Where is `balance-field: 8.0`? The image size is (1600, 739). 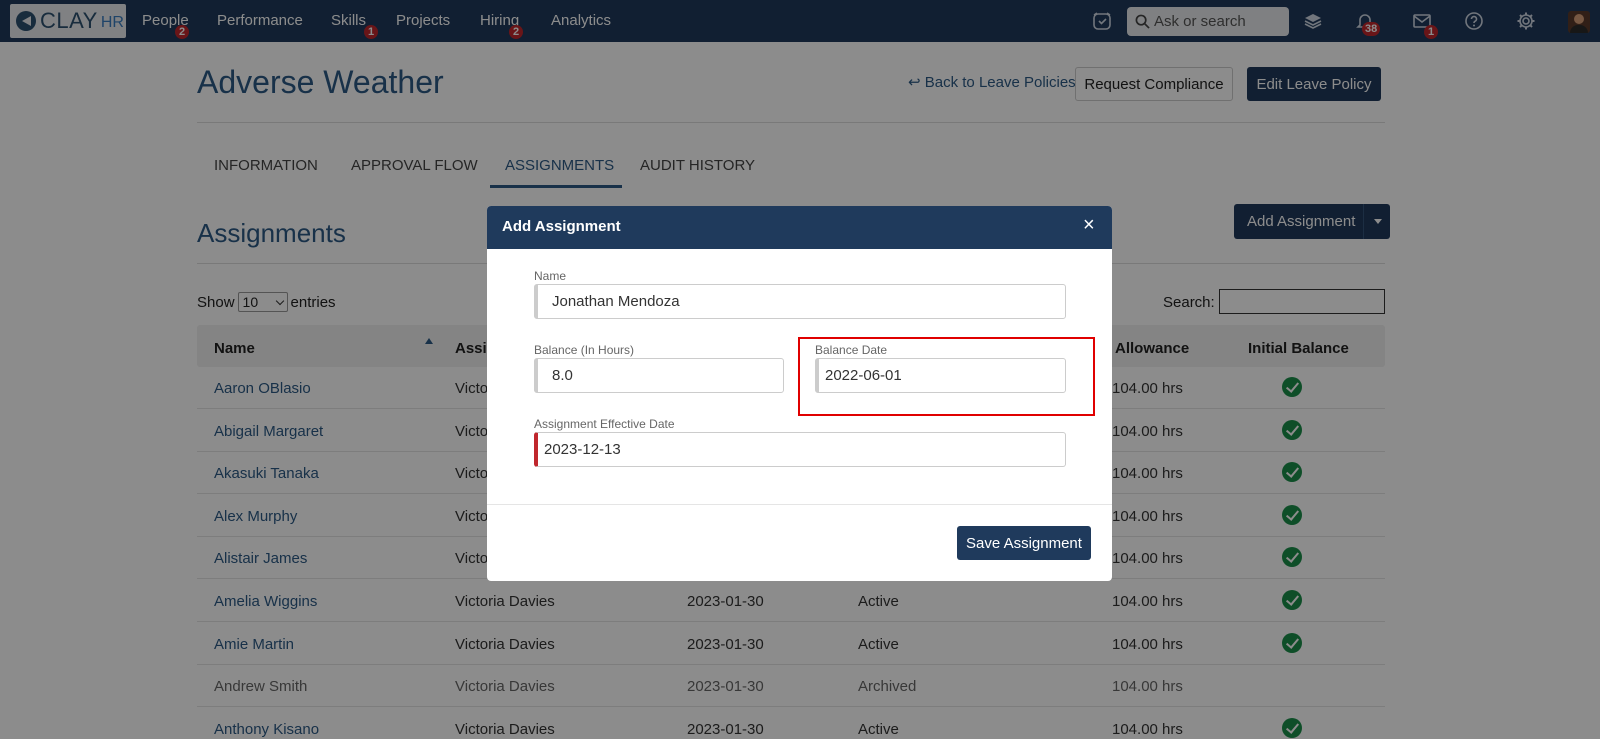
balance-field: 8.0 is located at coordinates (659, 375).